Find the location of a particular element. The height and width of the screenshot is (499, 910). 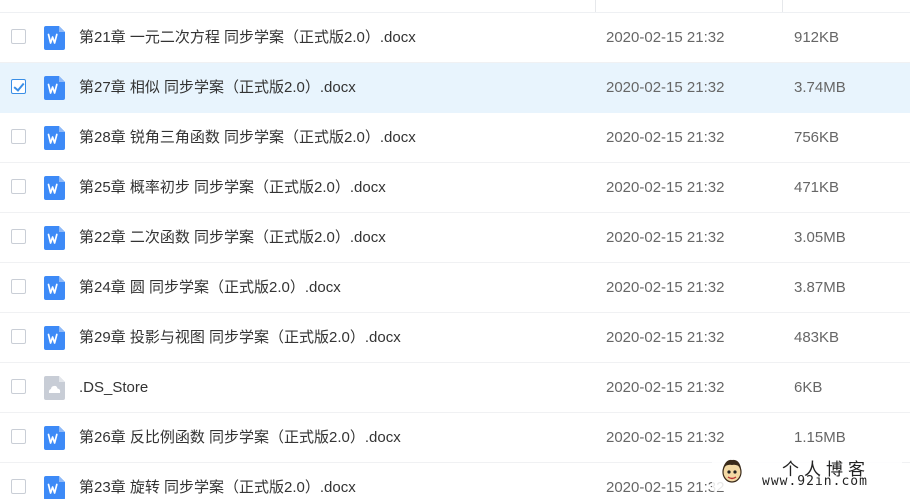

list-header-remnant is located at coordinates (455, 6).